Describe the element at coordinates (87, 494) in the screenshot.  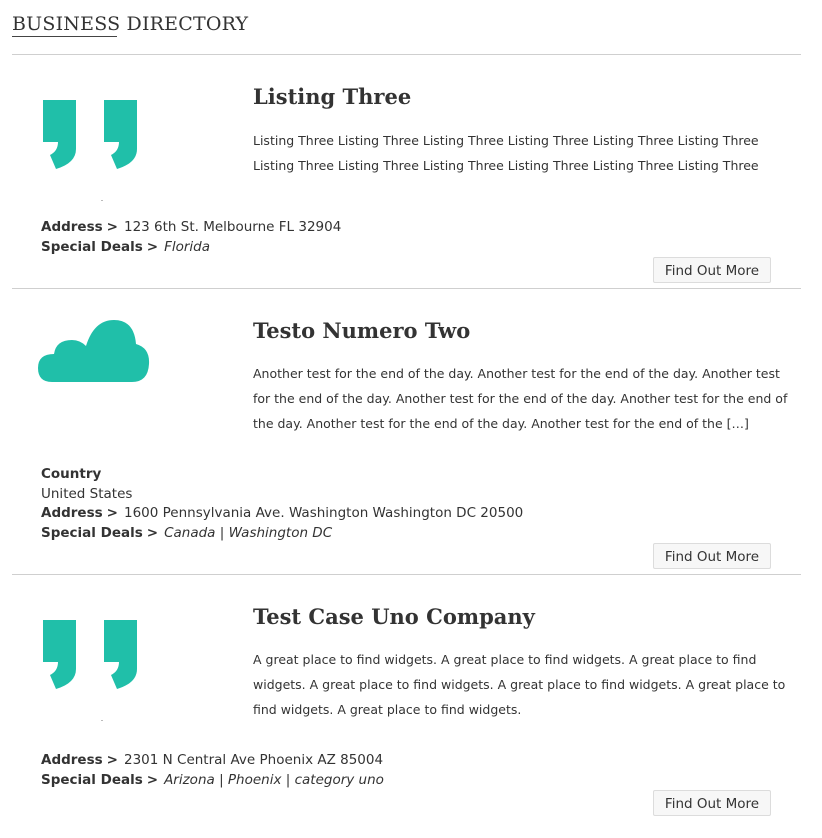
I see `country-value: United States` at that location.